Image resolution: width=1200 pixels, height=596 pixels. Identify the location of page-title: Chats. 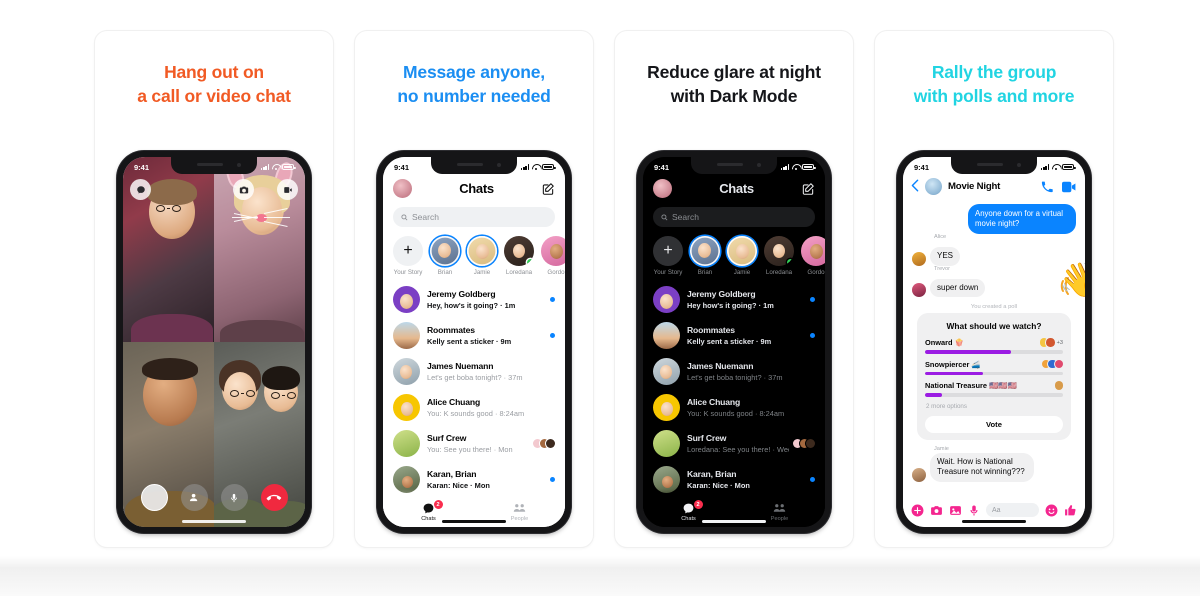
(736, 188).